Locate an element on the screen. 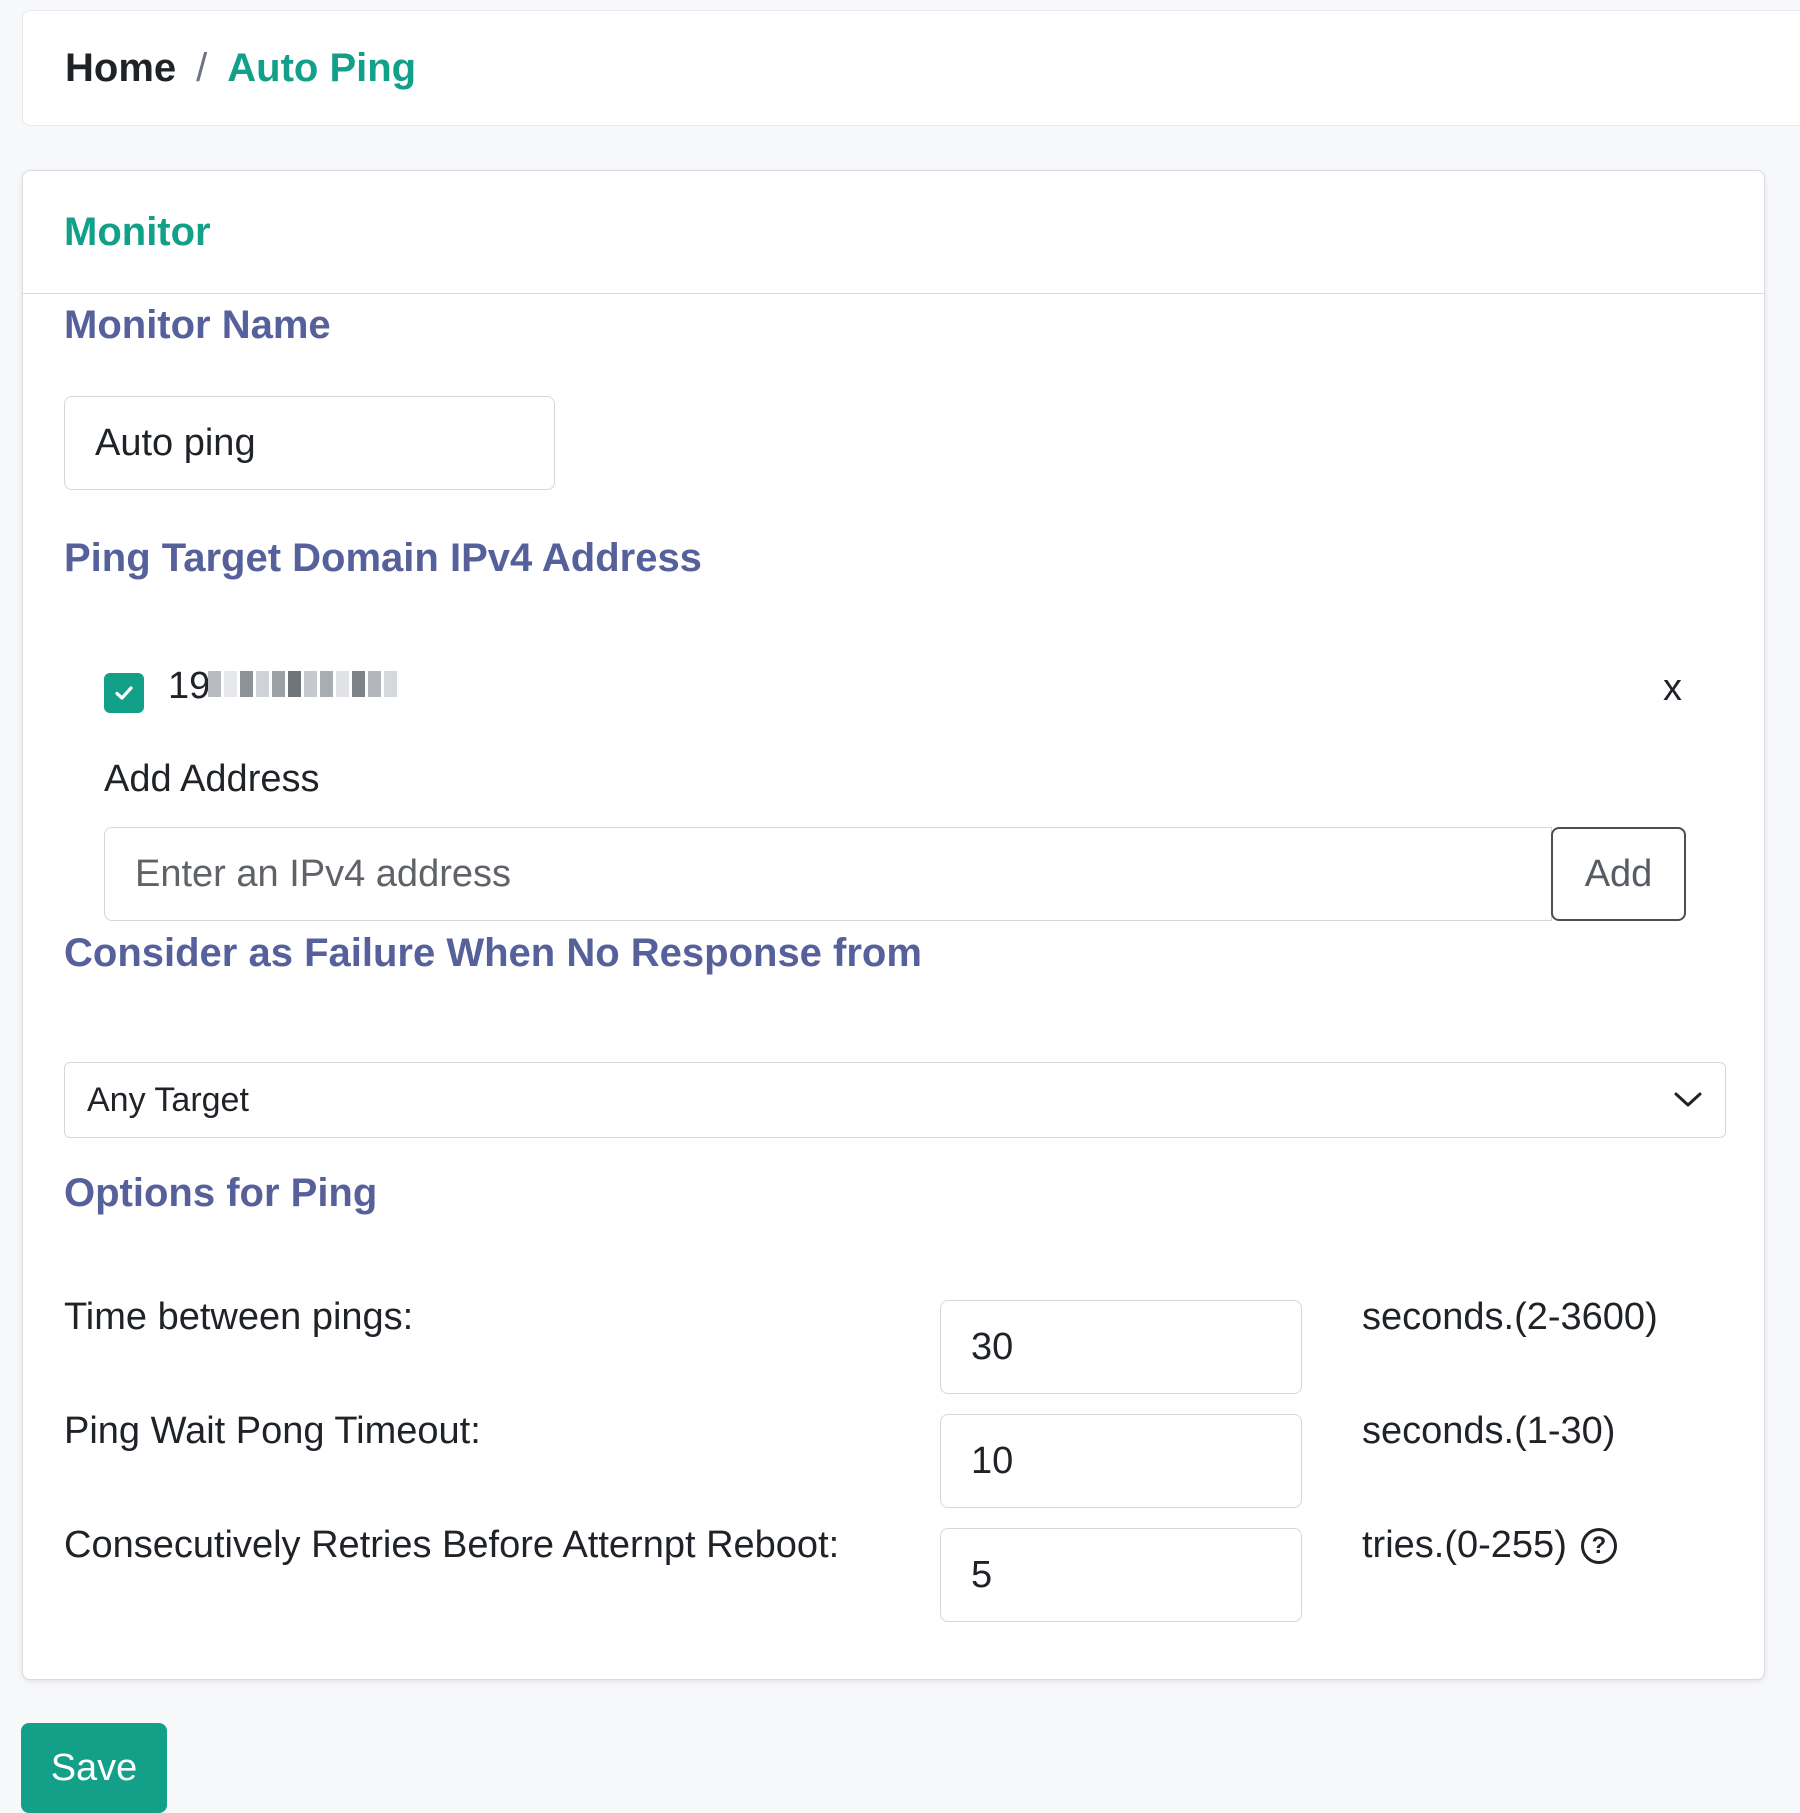  ping-timeout-unit-text: seconds.(1-30) is located at coordinates (1489, 1431).